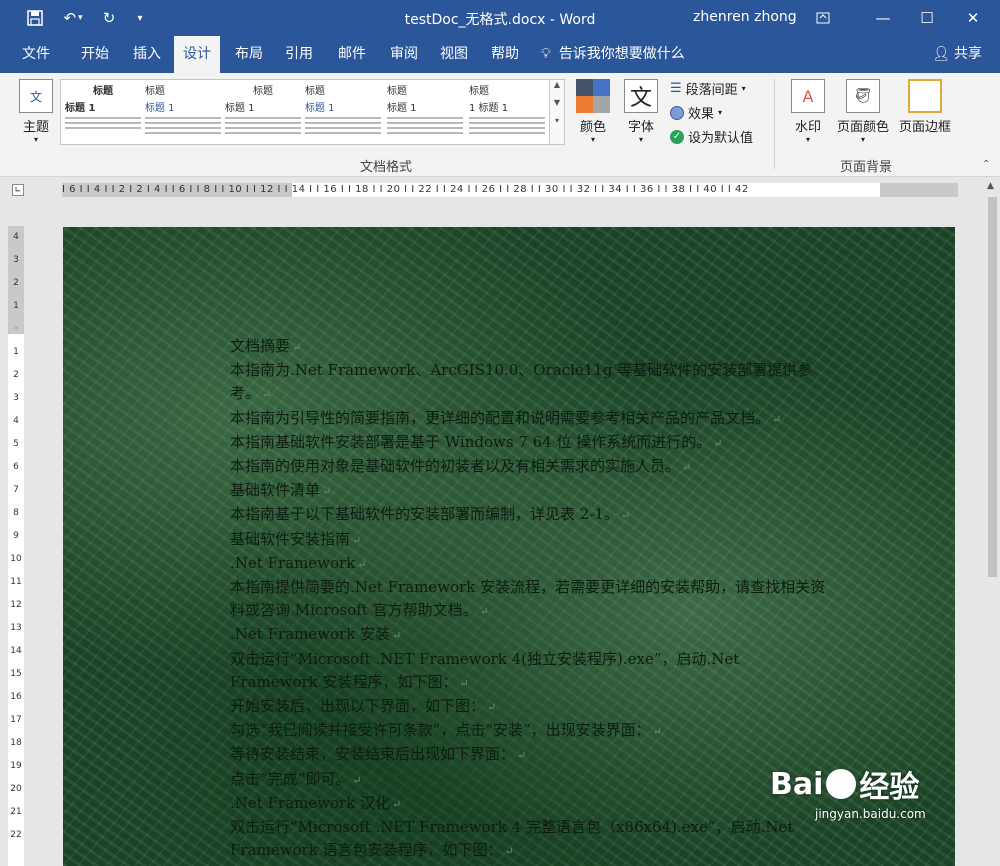 The image size is (1000, 866). What do you see at coordinates (696, 112) in the screenshot?
I see `effects-button: 效果 ▾` at bounding box center [696, 112].